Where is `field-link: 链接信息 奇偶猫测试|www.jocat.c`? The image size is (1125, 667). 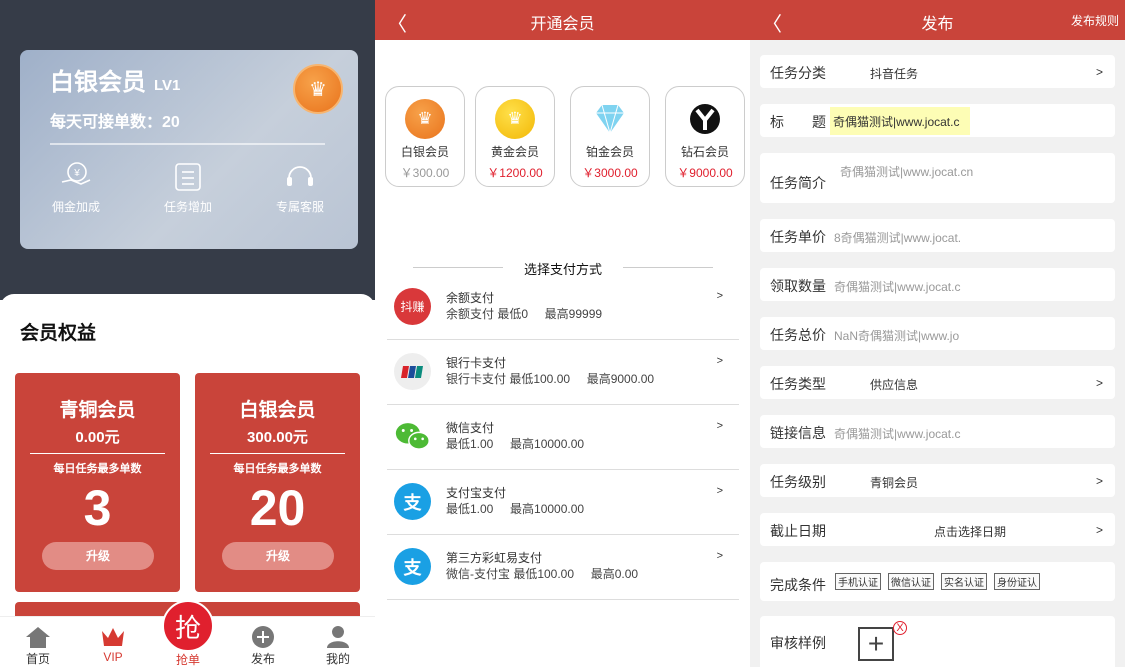
field-link: 链接信息 奇偶猫测试|www.jocat.c is located at coordinates (937, 431).